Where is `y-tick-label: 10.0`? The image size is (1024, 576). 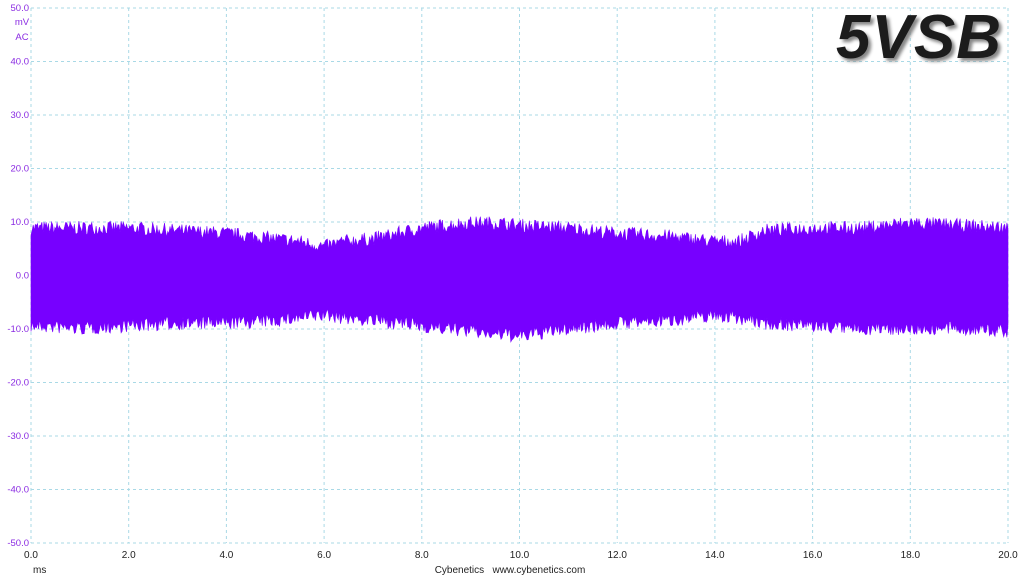 y-tick-label: 10.0 is located at coordinates (20, 222).